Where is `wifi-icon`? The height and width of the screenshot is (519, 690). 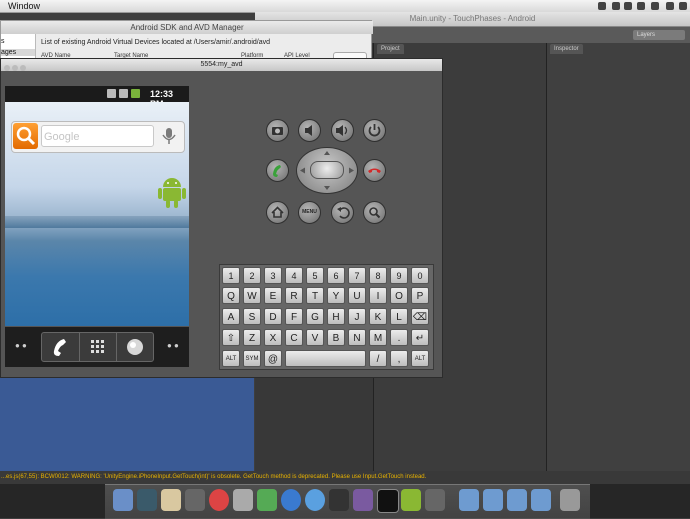
wifi-icon is located at coordinates (628, 6).